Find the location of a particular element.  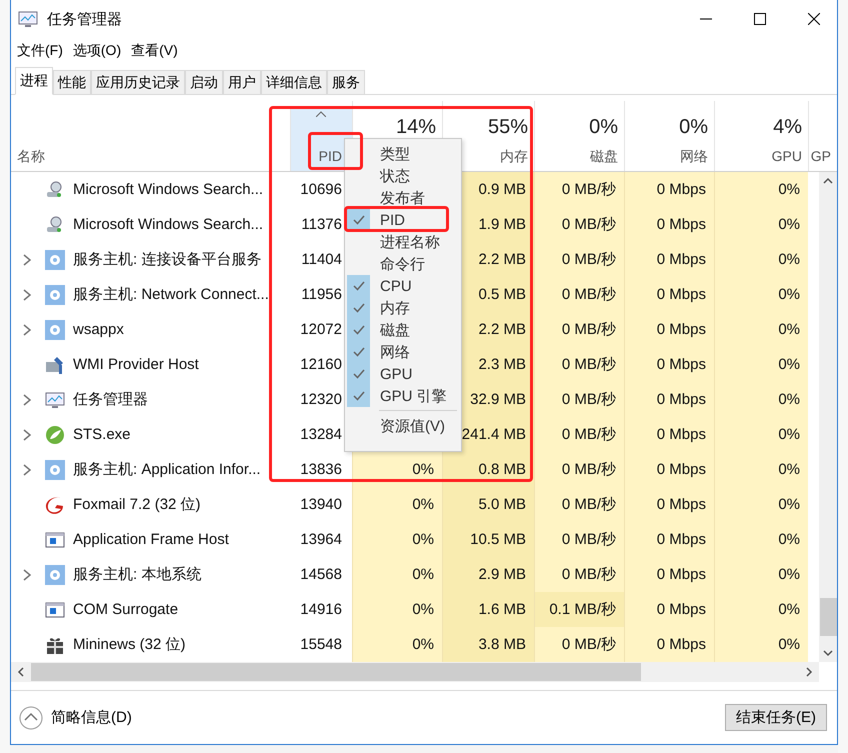

menu-item: 查看(V) is located at coordinates (154, 51).